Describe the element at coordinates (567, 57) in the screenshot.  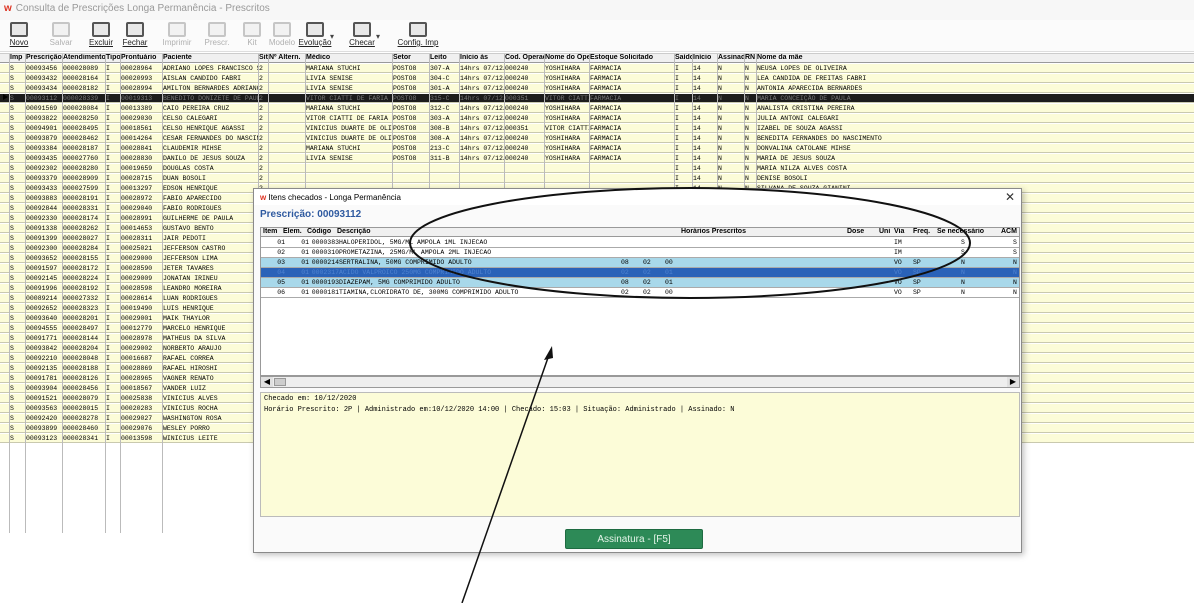
I see `grid-col-header: Nome do Operador` at that location.